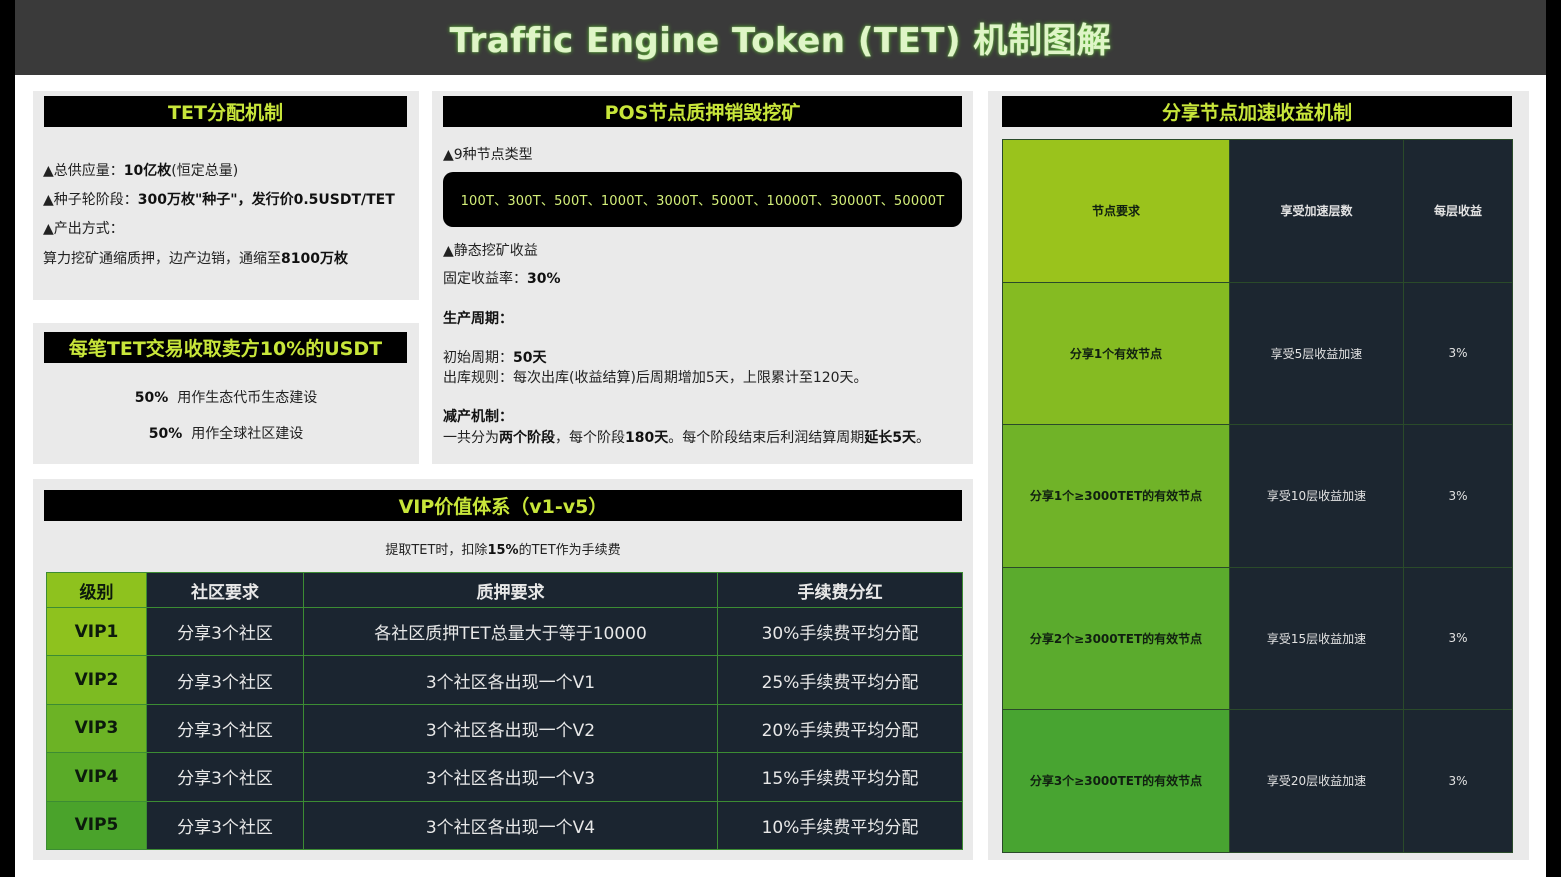  What do you see at coordinates (1257, 111) in the screenshot?
I see `share-header: 分享节点加速收益机制` at bounding box center [1257, 111].